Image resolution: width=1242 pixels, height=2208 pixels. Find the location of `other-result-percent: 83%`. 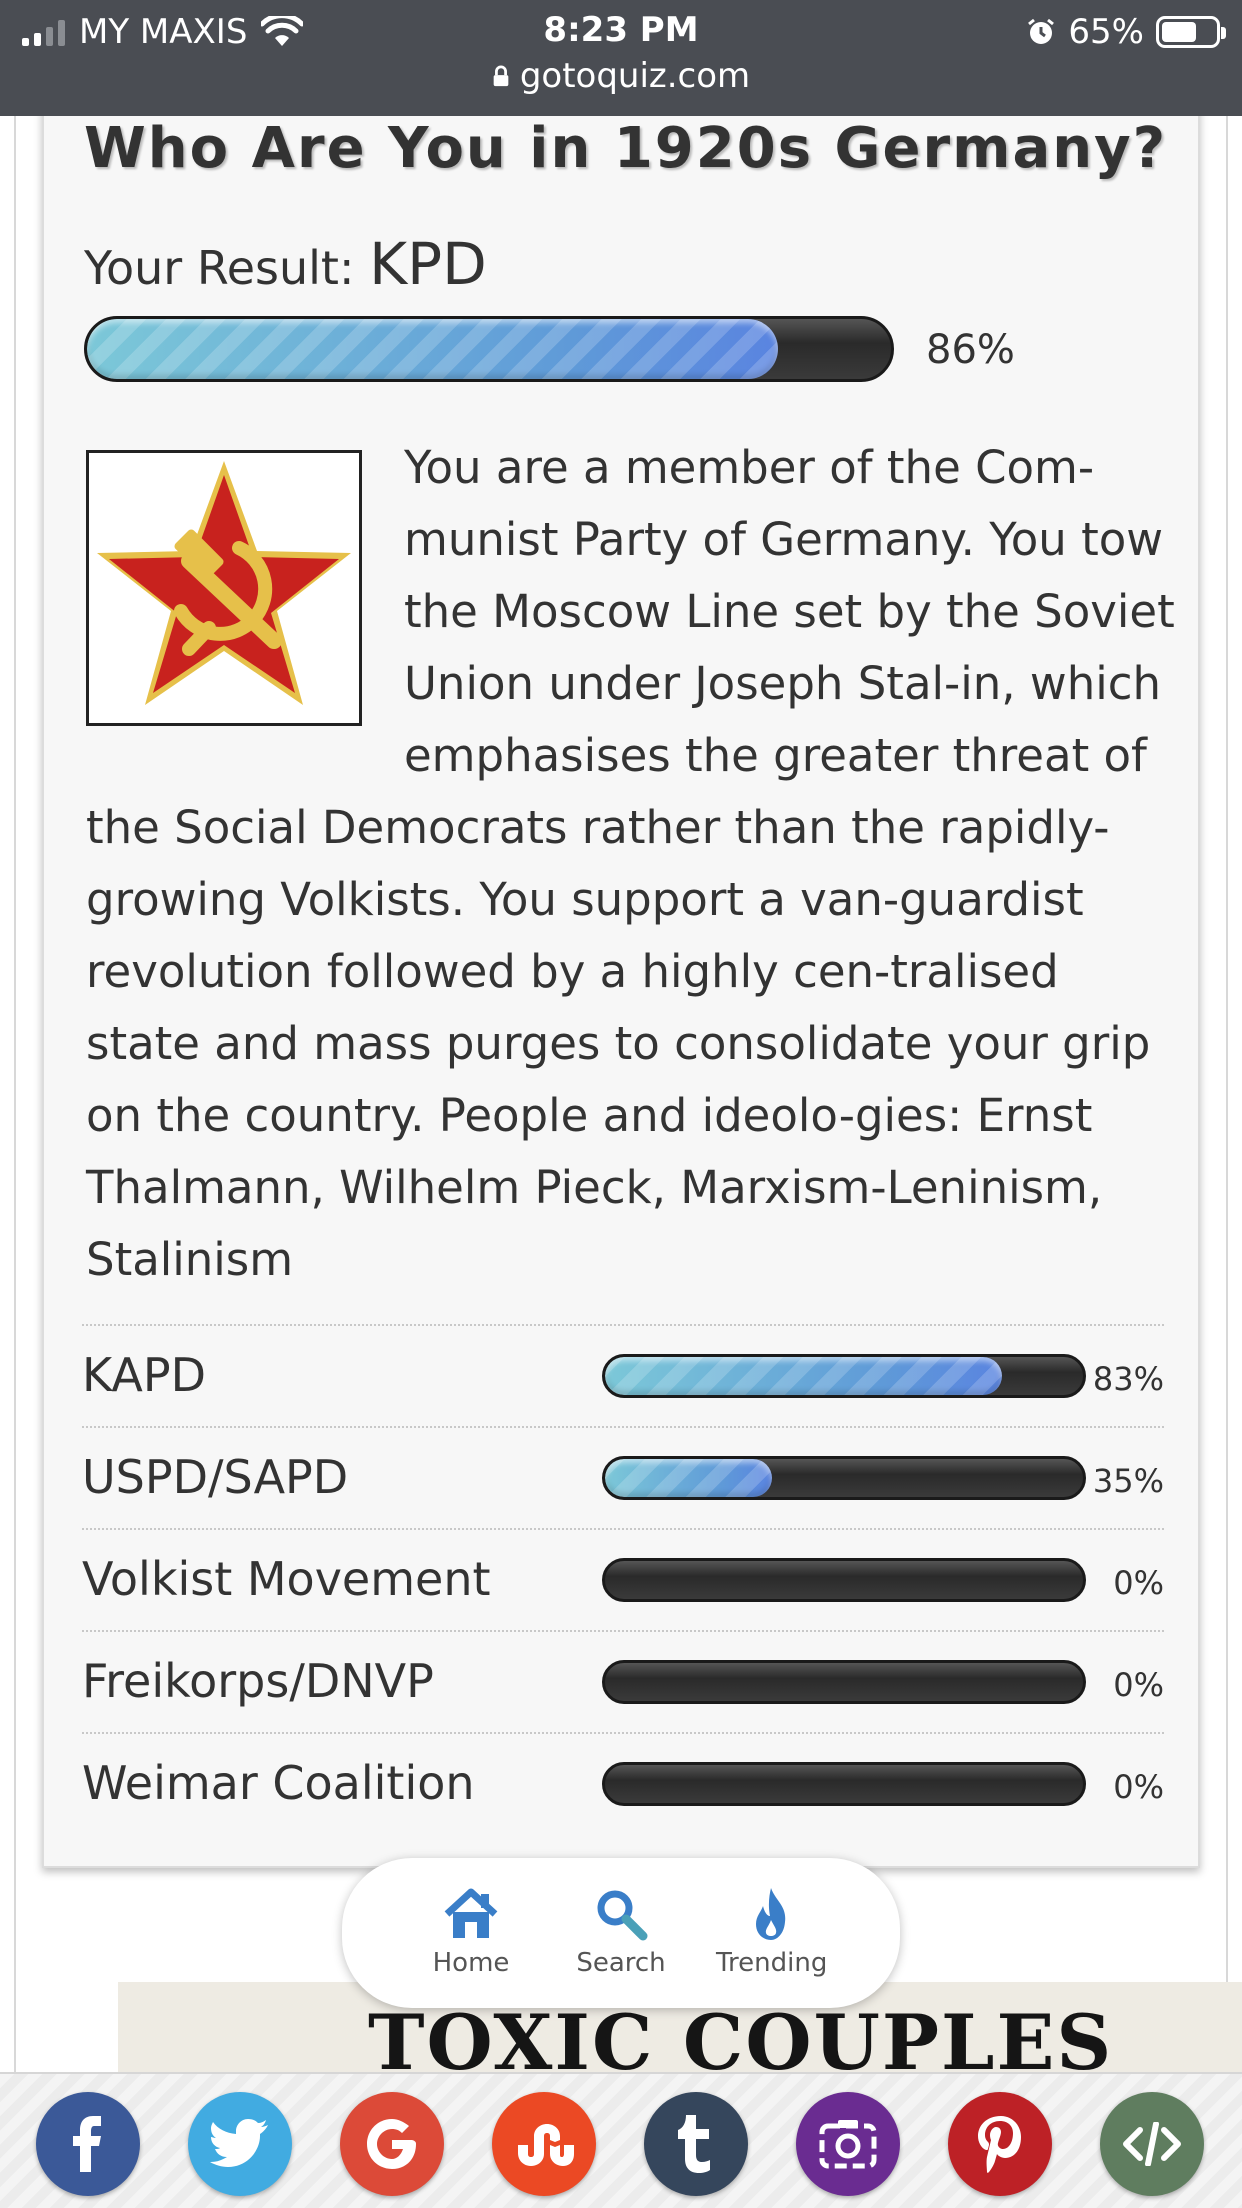

other-result-percent: 83% is located at coordinates (1128, 1379).